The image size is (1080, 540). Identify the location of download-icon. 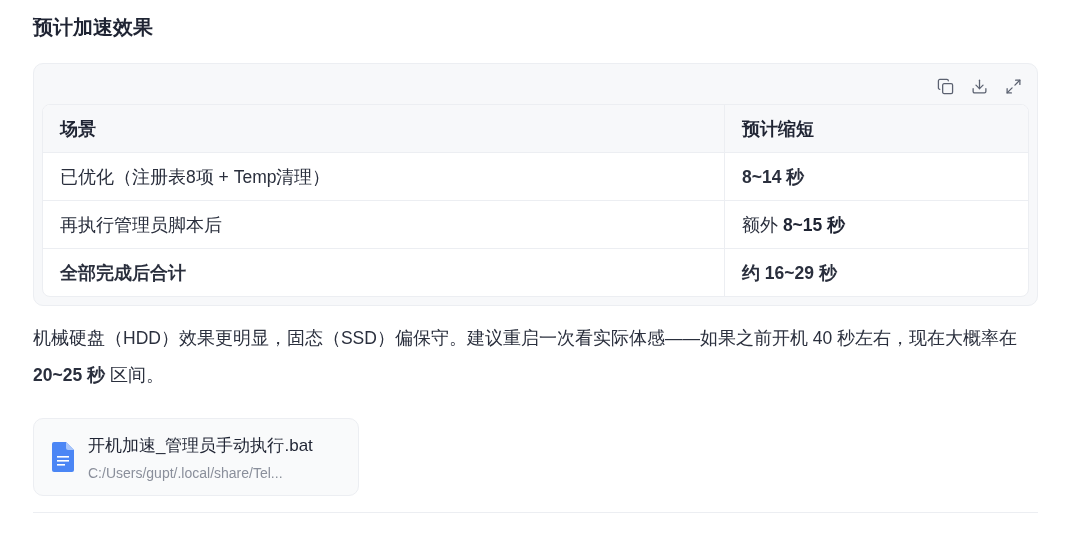
(979, 86).